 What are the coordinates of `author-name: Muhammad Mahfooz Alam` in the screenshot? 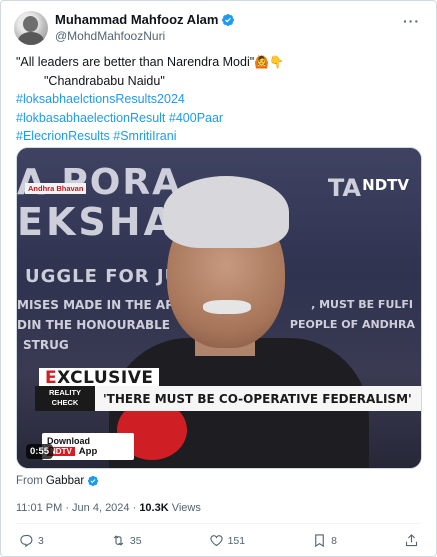 It's located at (136, 19).